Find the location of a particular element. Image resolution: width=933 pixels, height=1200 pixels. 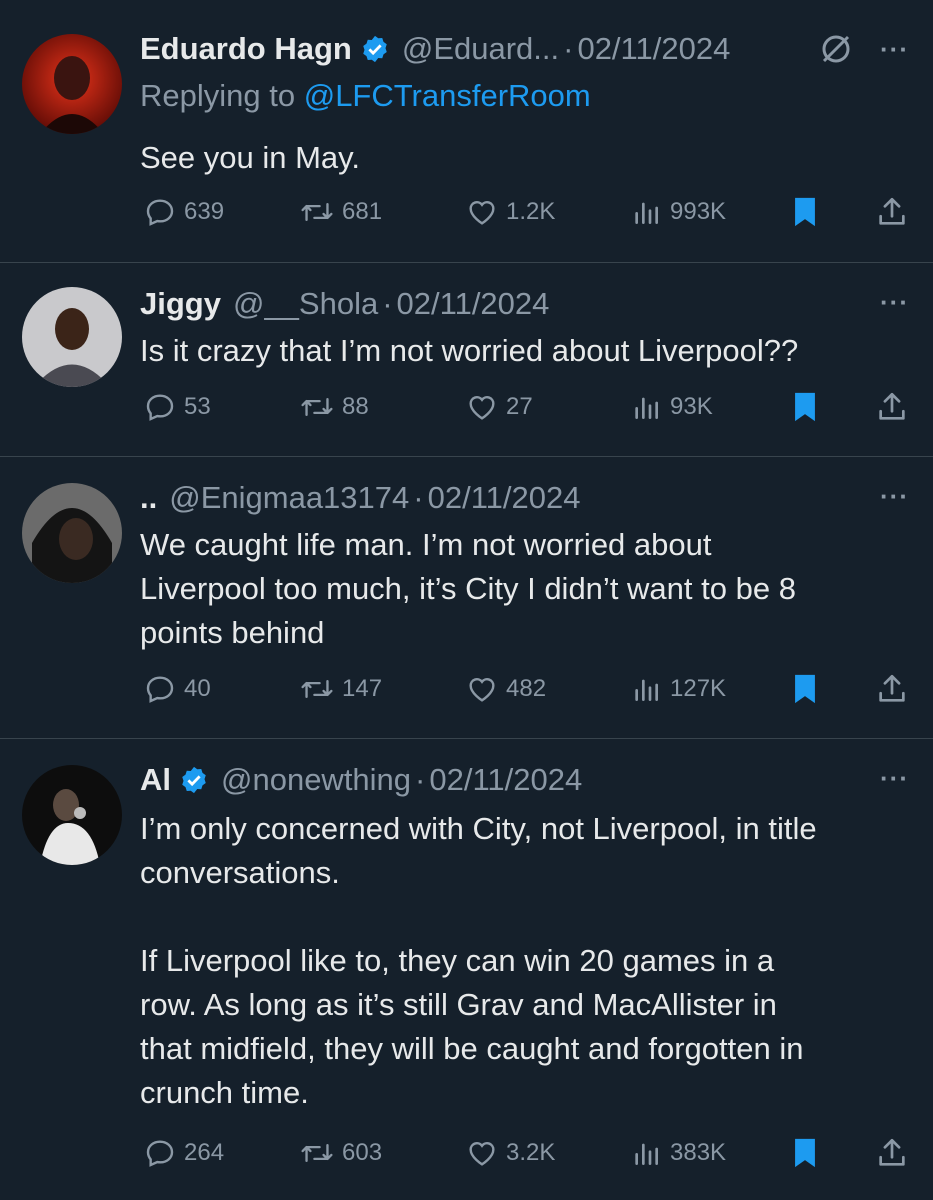

views-button: 993K is located at coordinates (678, 212).